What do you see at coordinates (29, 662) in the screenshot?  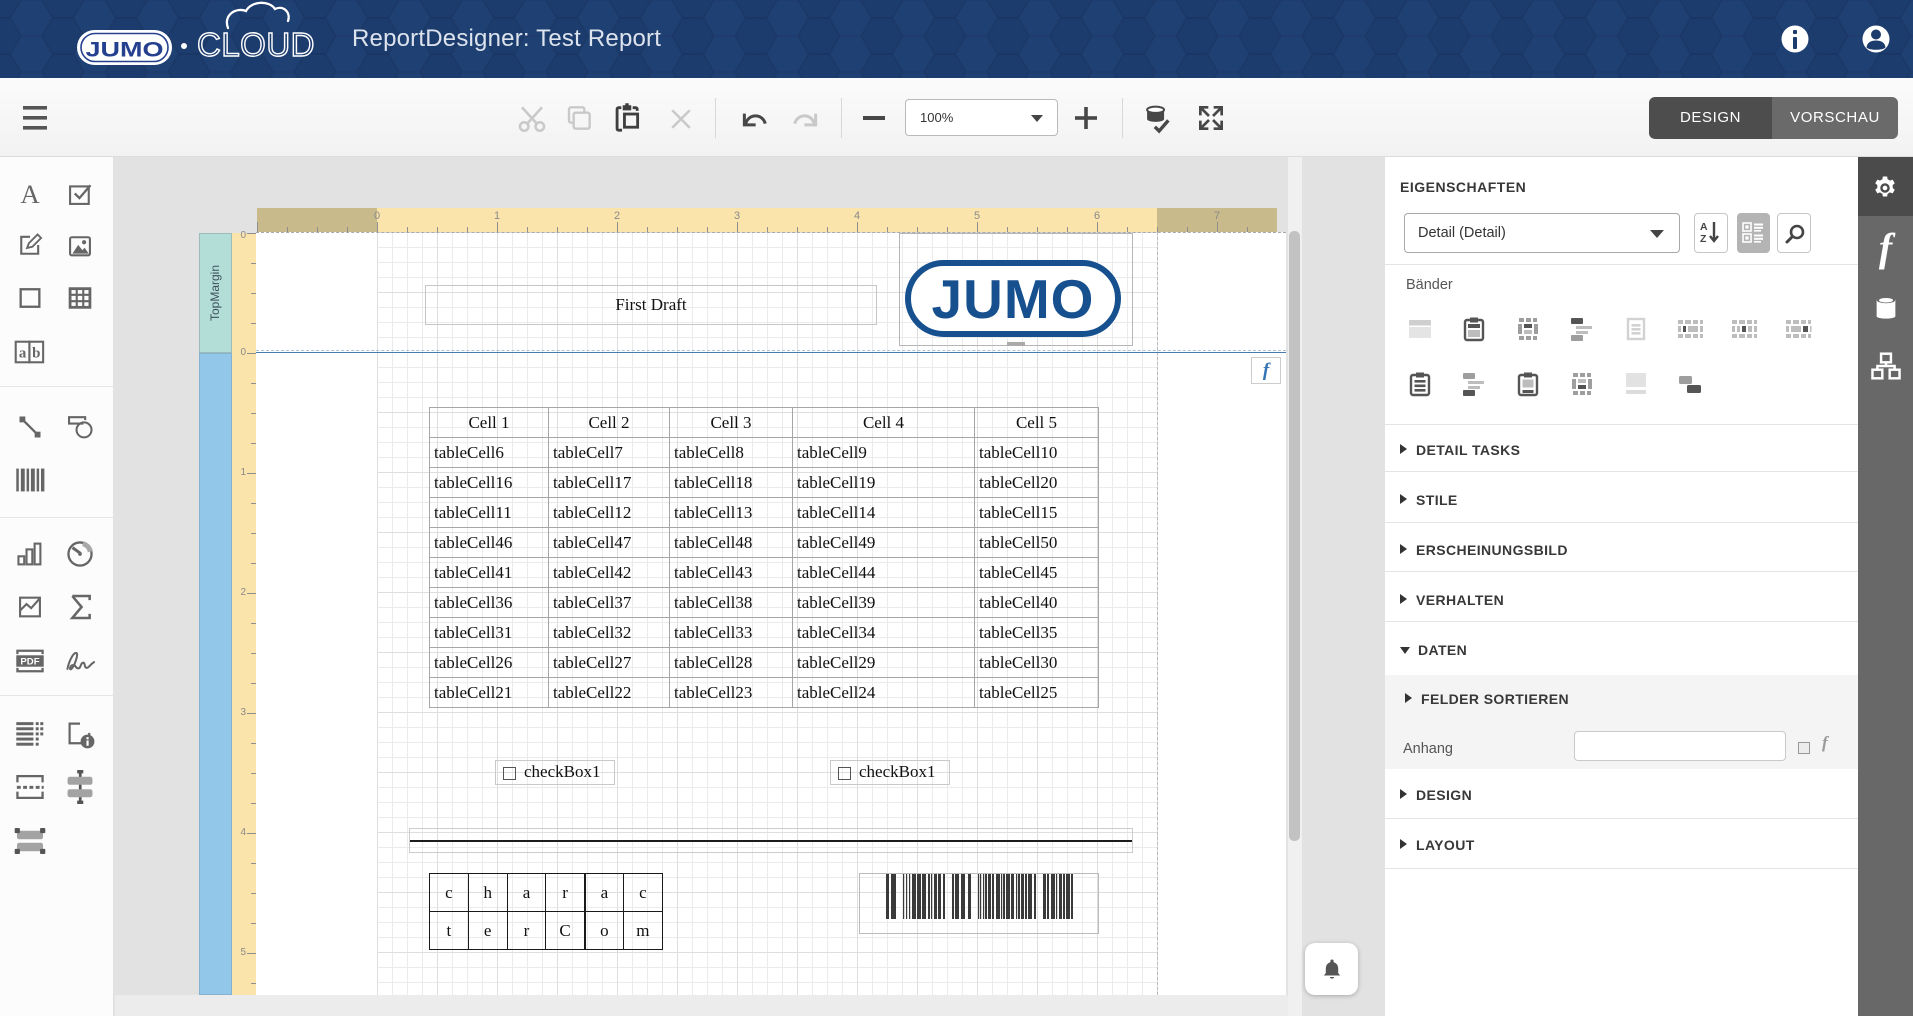 I see `svg-text: PDF` at bounding box center [29, 662].